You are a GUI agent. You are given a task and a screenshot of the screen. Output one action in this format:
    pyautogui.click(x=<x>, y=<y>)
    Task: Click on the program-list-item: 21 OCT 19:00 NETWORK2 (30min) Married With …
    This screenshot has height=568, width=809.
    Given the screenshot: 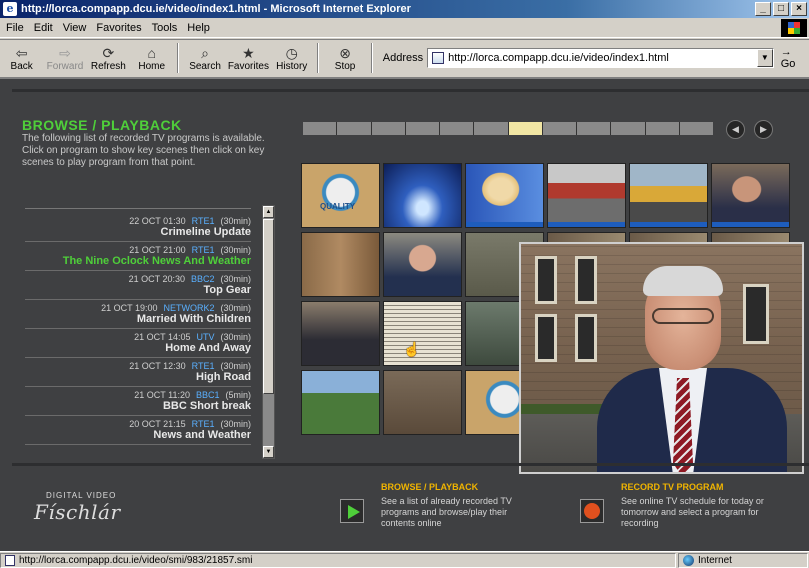 What is the action you would take?
    pyautogui.click(x=138, y=314)
    